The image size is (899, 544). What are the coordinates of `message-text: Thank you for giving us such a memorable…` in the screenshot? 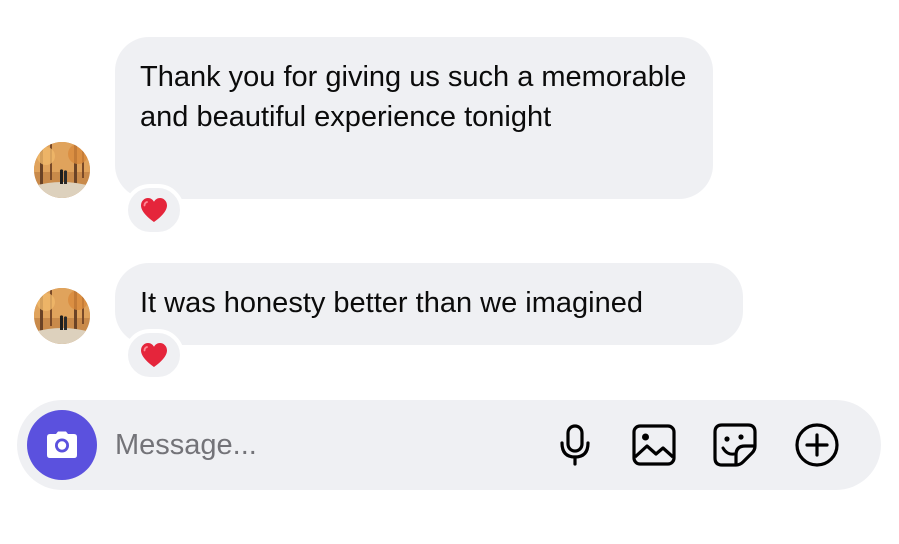 It's located at (413, 97).